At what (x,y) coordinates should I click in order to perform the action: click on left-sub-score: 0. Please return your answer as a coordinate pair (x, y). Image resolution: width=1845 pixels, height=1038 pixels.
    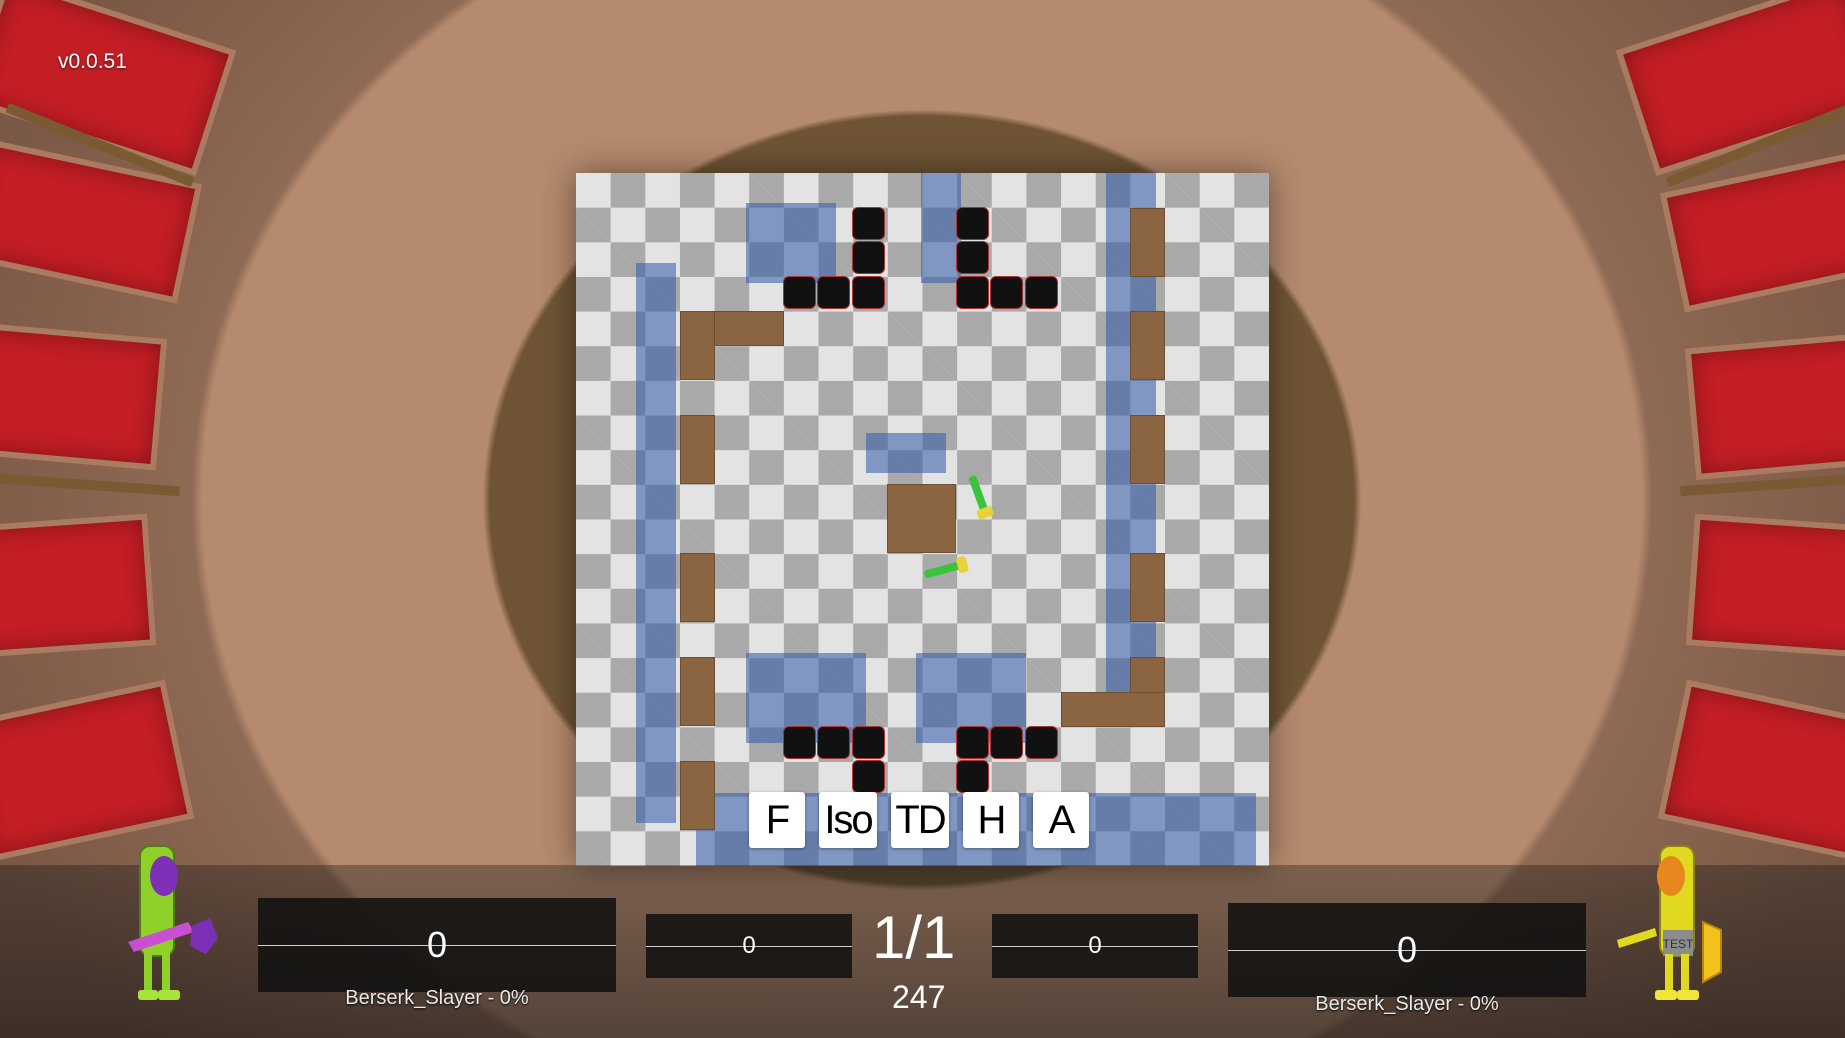
    Looking at the image, I should click on (749, 945).